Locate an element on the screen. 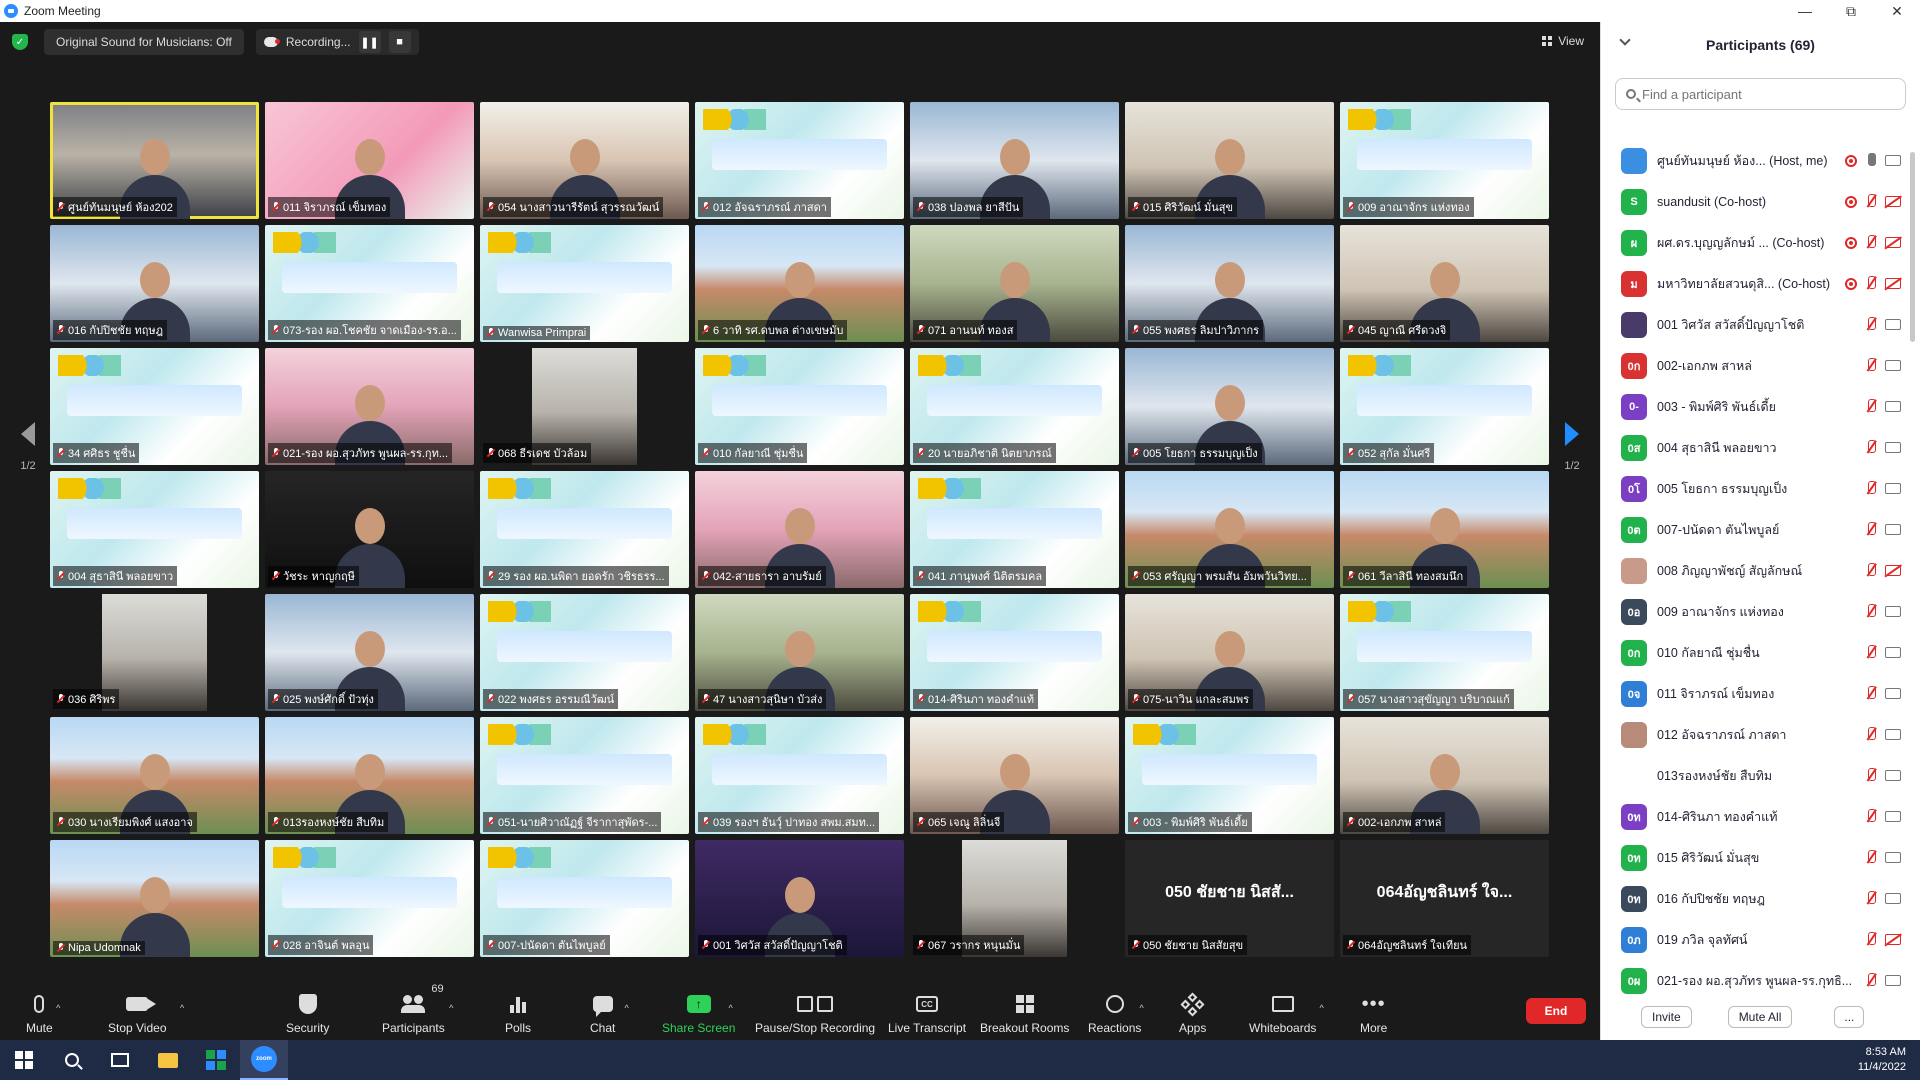  participant-row: 0ส 004 สุธาสินี พลอยขาว is located at coordinates (1754, 447).